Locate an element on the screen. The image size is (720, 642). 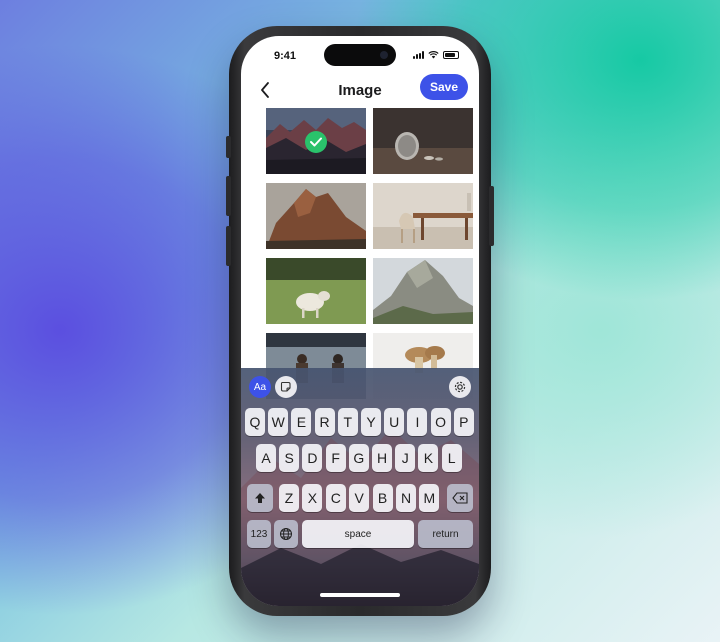
return-key: return is located at coordinates (445, 534).